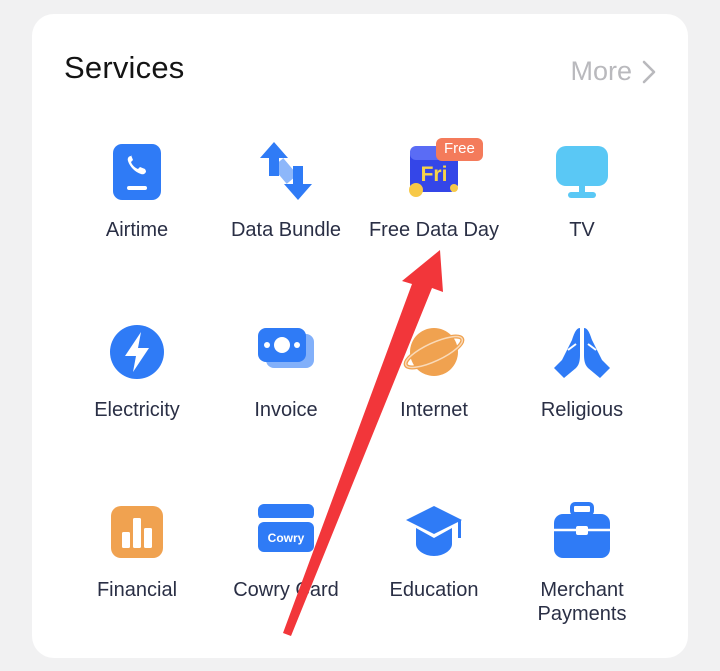 The image size is (720, 671). What do you see at coordinates (582, 230) in the screenshot?
I see `service-label: TV` at bounding box center [582, 230].